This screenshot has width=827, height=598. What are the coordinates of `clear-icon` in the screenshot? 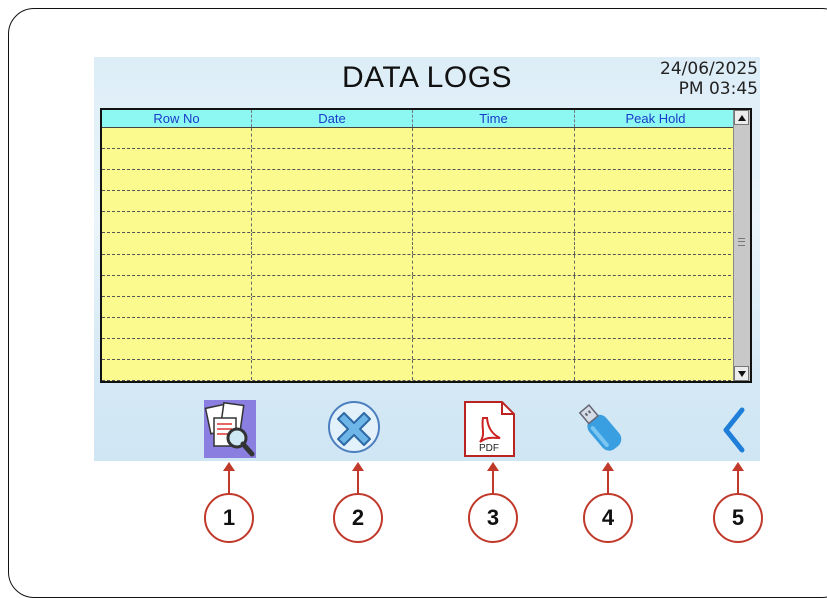 It's located at (354, 427).